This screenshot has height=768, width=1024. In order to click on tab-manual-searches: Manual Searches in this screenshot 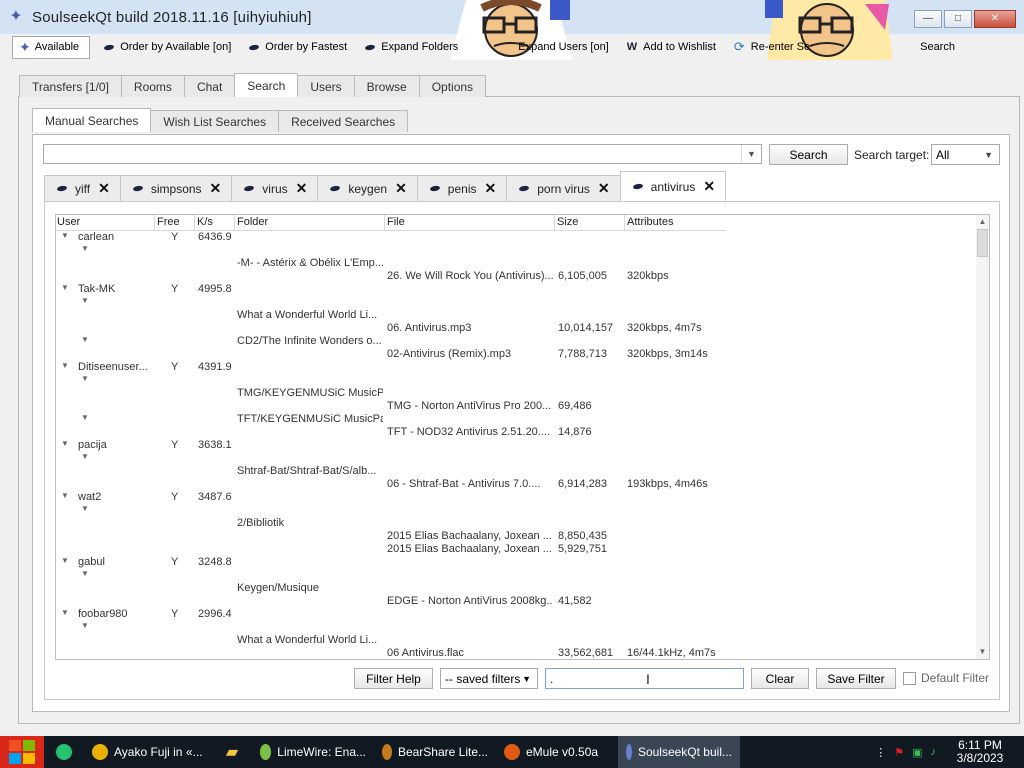, I will do `click(92, 120)`.